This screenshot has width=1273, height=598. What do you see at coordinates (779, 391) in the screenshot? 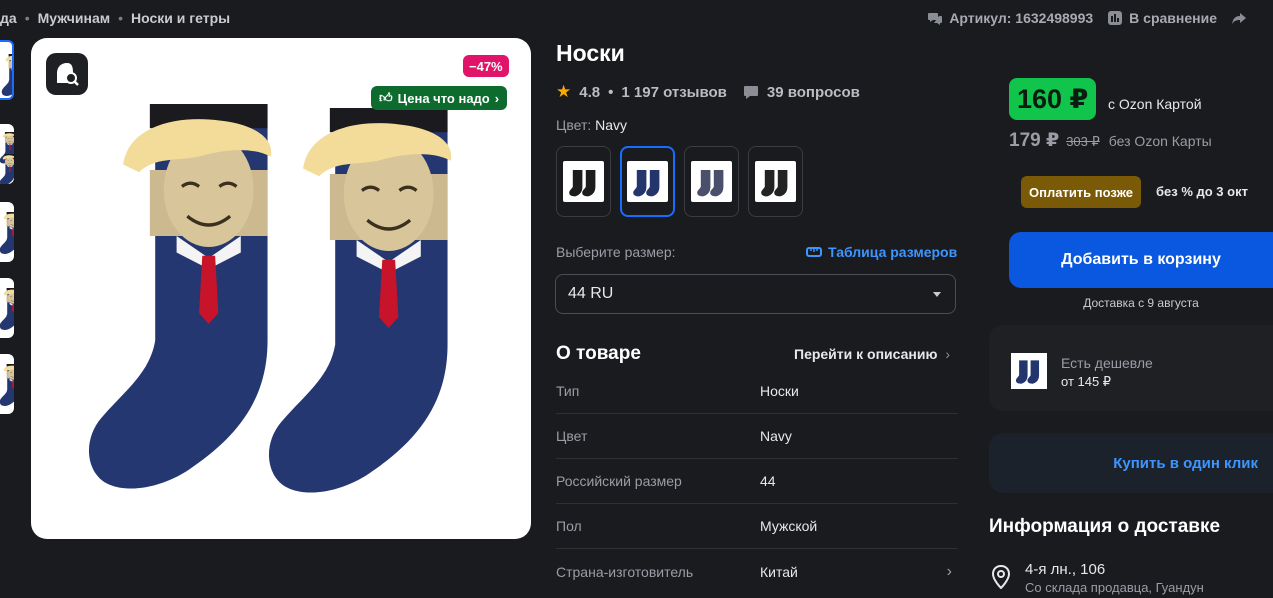
I see `spec-value: Носки` at bounding box center [779, 391].